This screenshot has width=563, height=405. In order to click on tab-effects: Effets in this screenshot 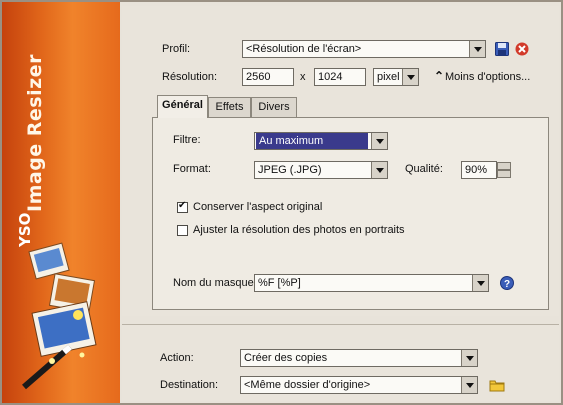, I will do `click(229, 107)`.